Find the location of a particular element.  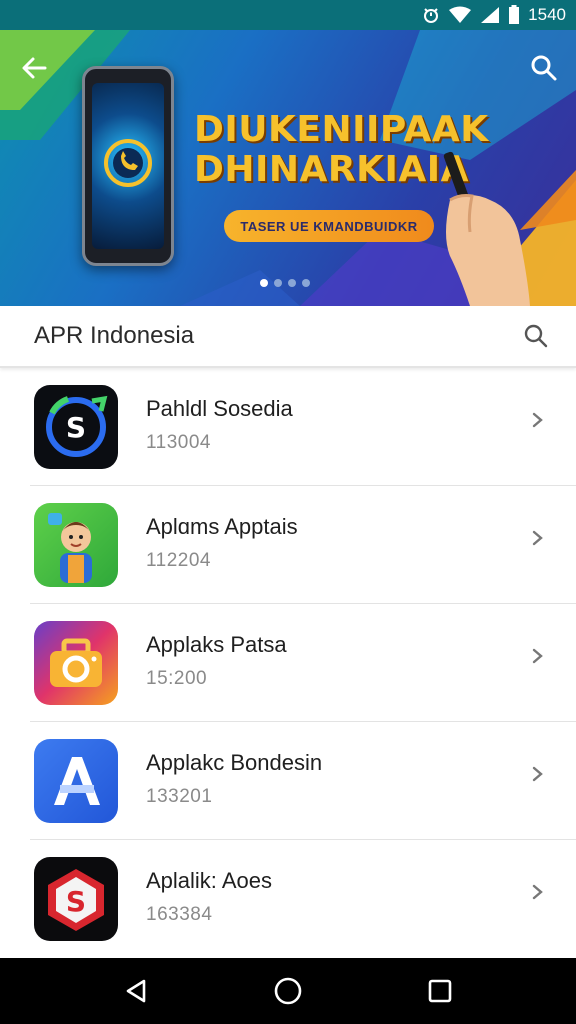

app-camera-icon is located at coordinates (76, 663).